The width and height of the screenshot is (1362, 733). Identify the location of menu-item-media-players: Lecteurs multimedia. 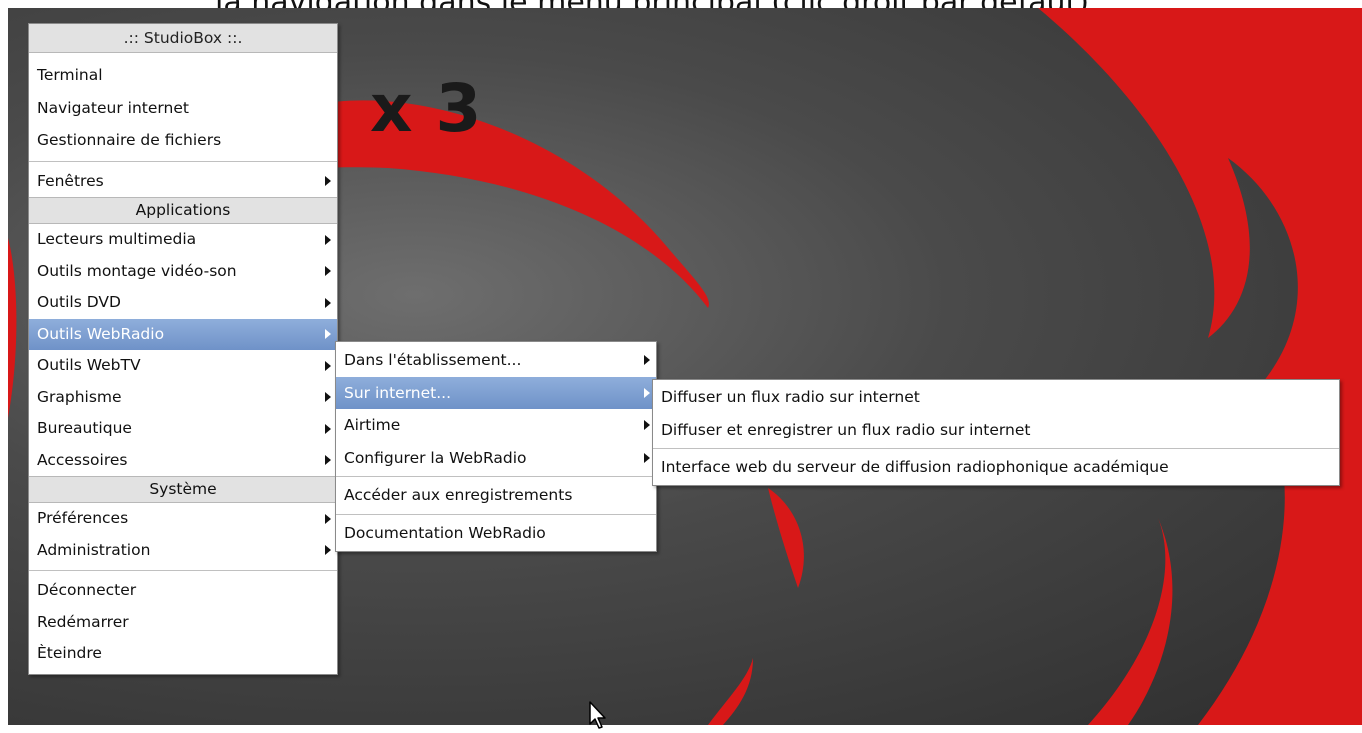
(183, 240).